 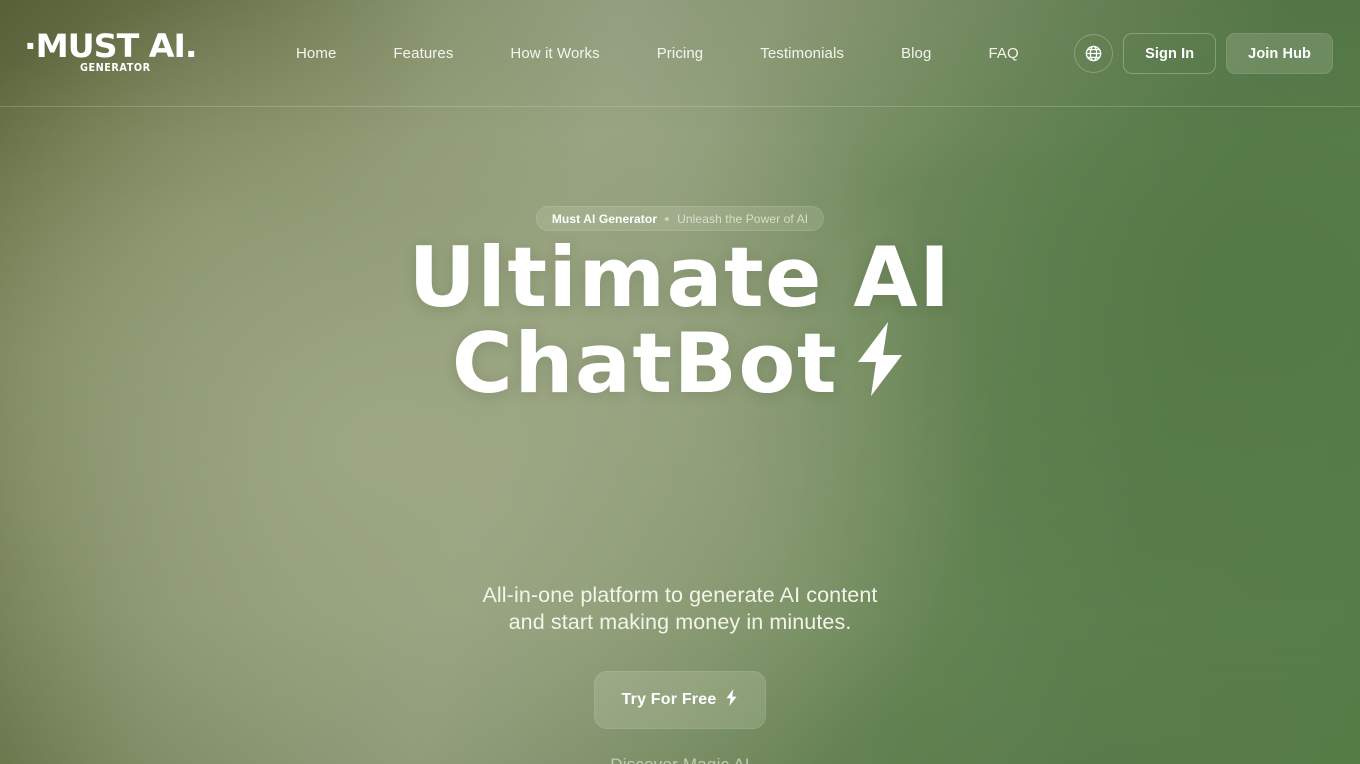 I want to click on hero-headline-line-2-wrap: ChatBot, so click(x=680, y=366).